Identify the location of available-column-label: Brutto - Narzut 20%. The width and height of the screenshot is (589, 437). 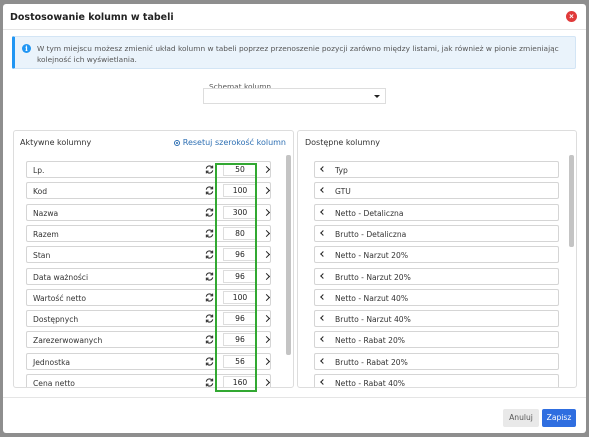
(373, 277).